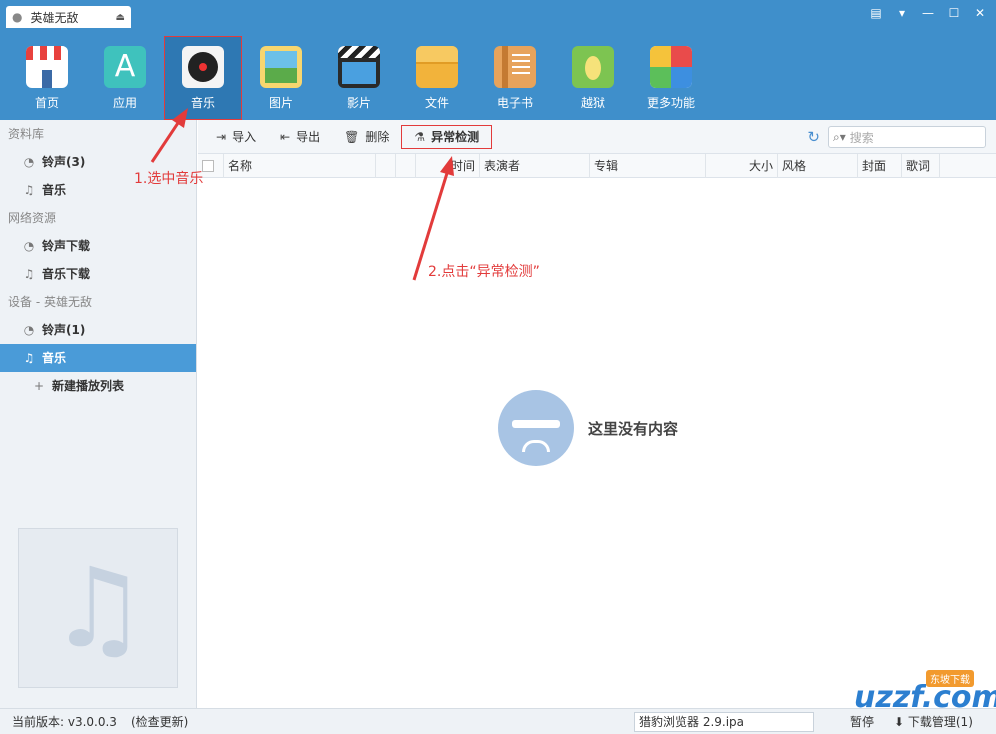 This screenshot has height=734, width=996. I want to click on maximize-icon: ☐, so click(954, 13).